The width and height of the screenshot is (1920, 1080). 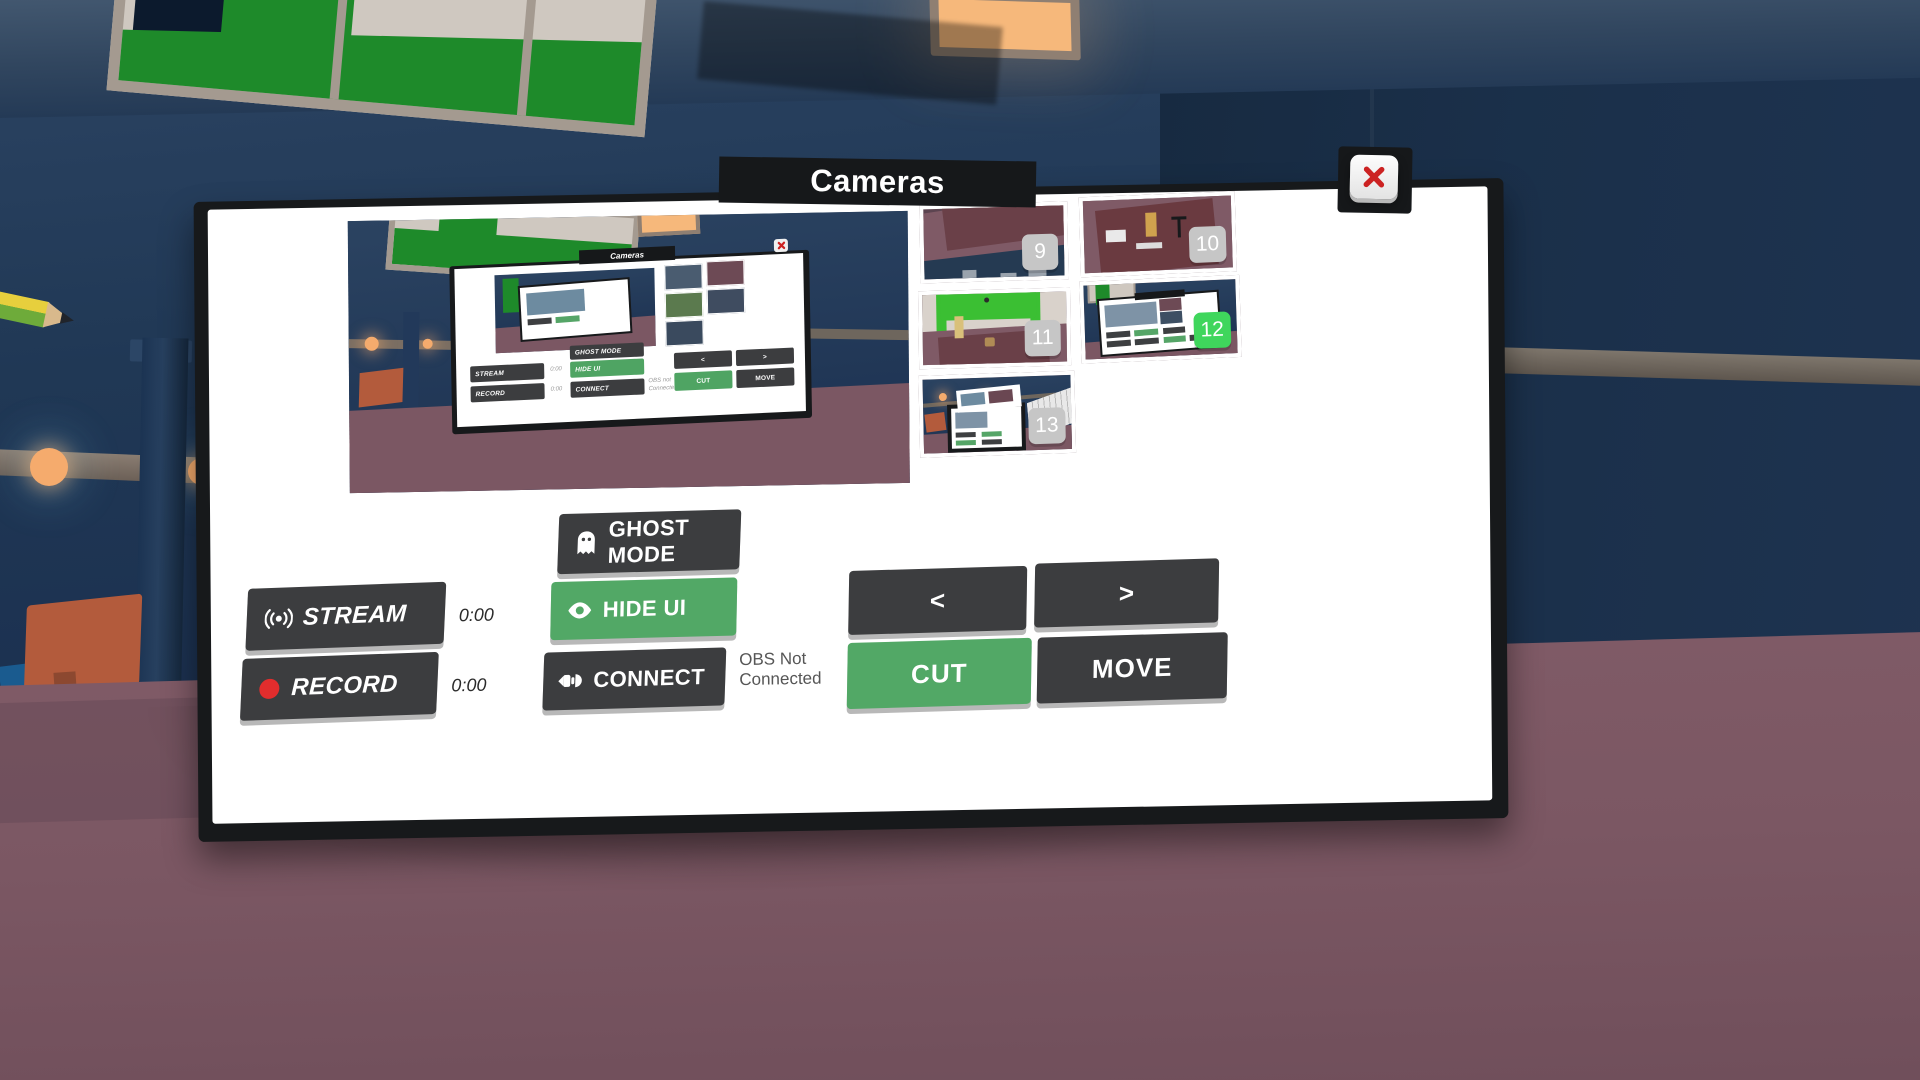 What do you see at coordinates (83, 645) in the screenshot?
I see `chair` at bounding box center [83, 645].